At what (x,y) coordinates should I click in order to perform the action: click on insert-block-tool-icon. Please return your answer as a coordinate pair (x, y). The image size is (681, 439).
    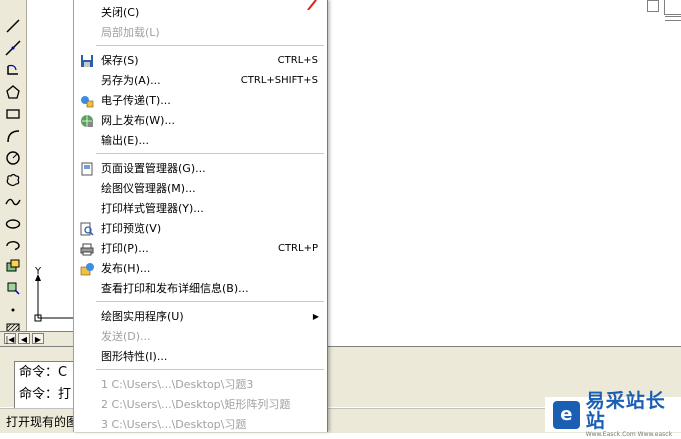
    Looking at the image, I should click on (13, 266).